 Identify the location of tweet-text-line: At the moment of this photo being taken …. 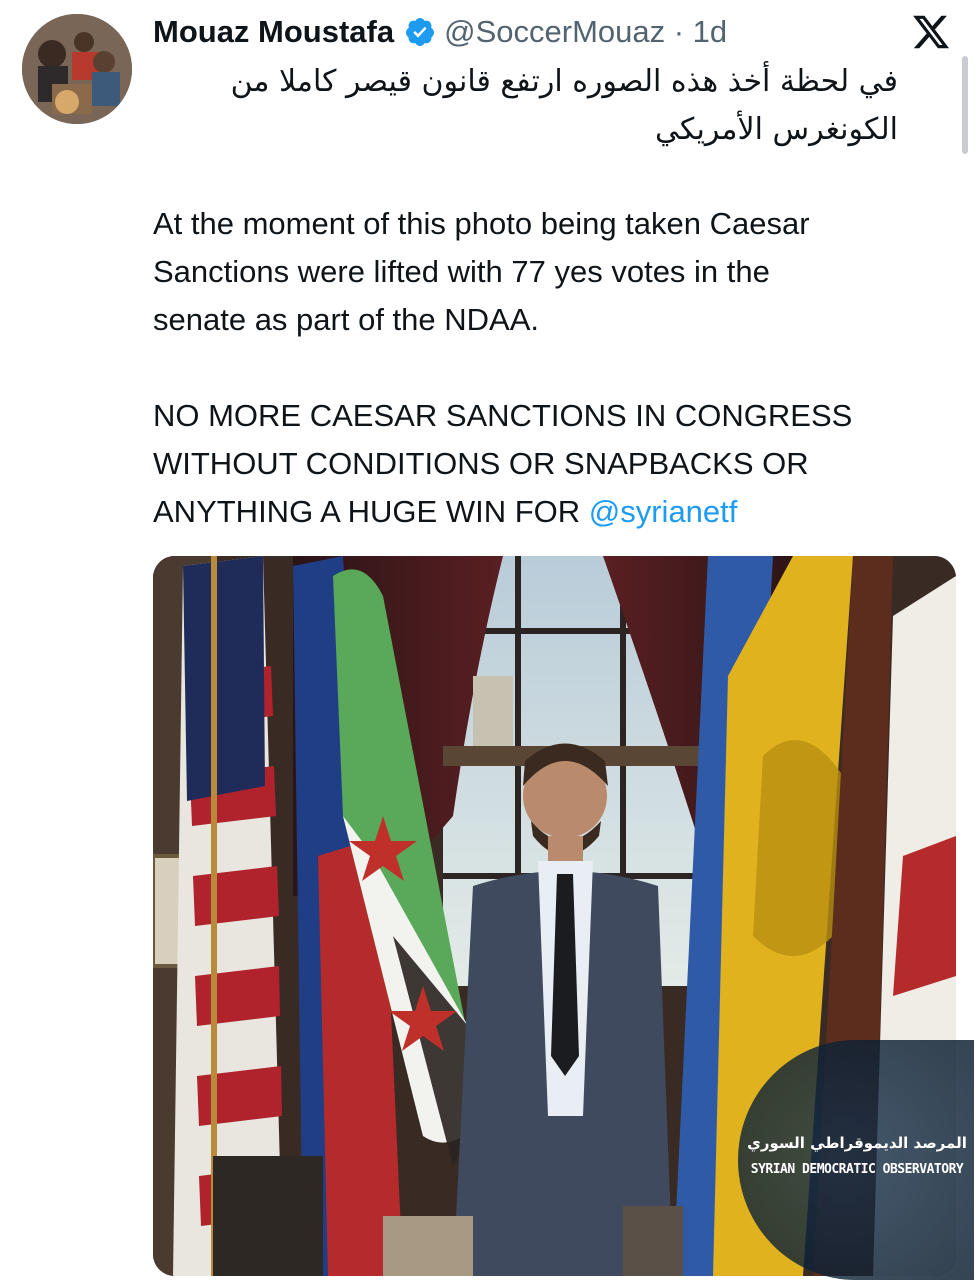
(481, 223).